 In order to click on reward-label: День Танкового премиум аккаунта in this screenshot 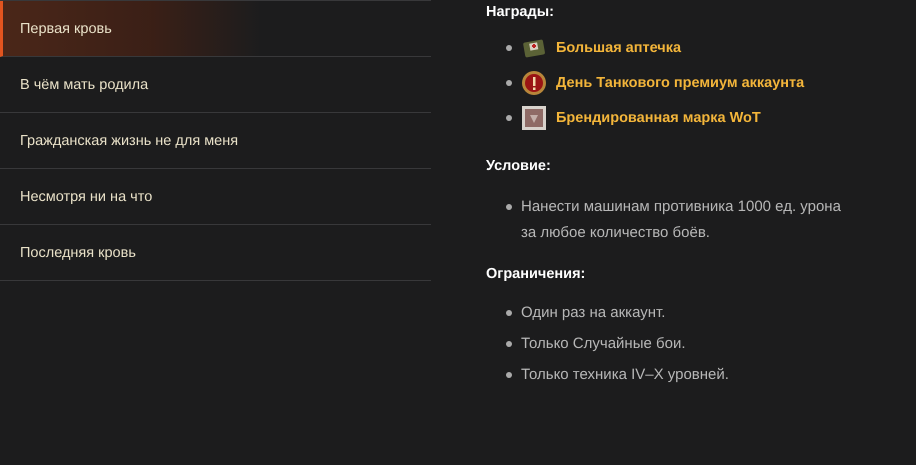, I will do `click(680, 83)`.